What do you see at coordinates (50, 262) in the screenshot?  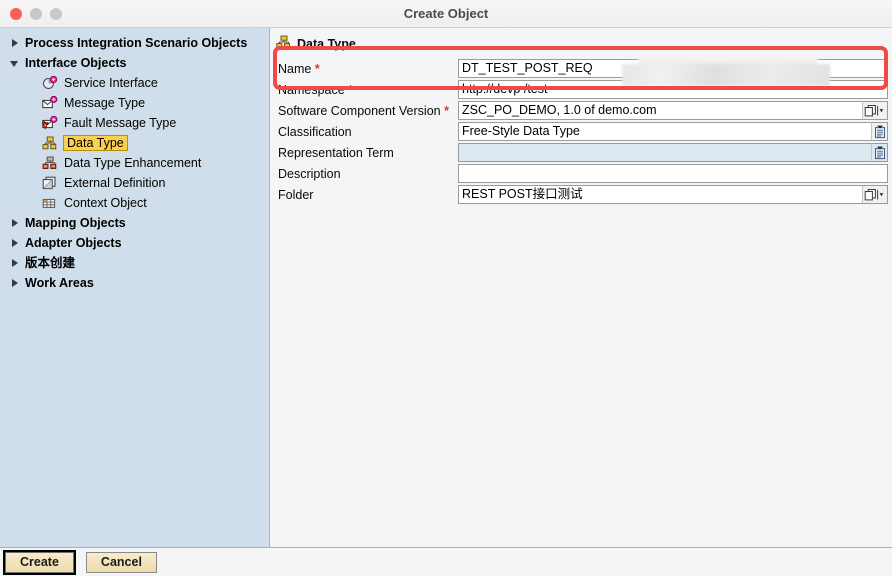 I see `sidebar-item-label: 版本创建` at bounding box center [50, 262].